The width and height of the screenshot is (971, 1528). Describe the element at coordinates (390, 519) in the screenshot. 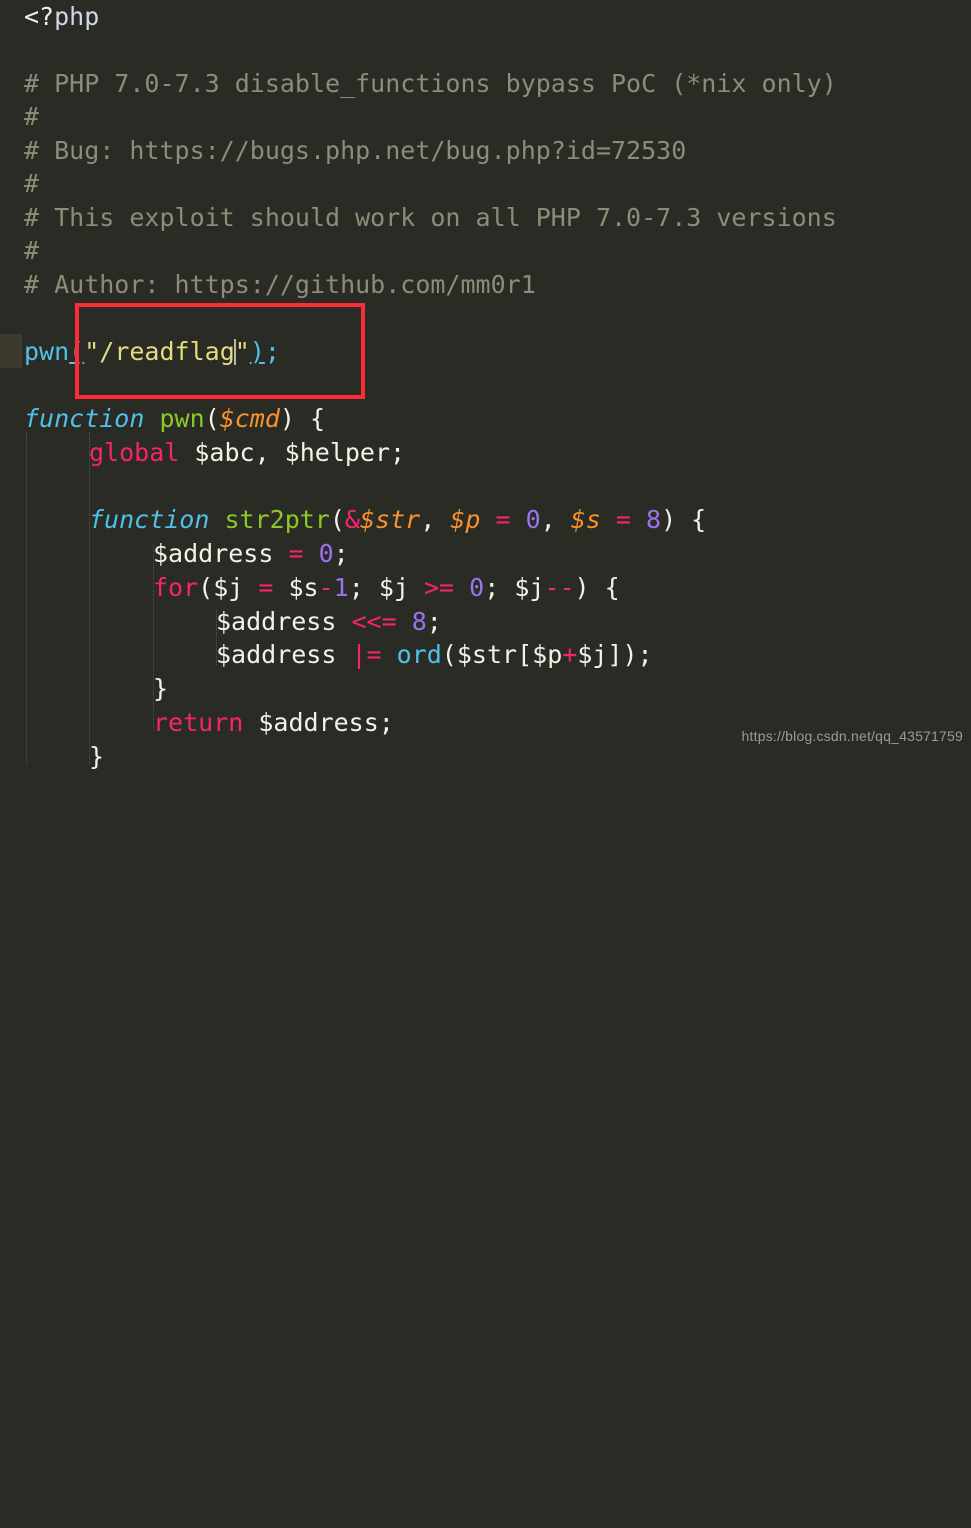

I see `parameter-str: $str` at that location.